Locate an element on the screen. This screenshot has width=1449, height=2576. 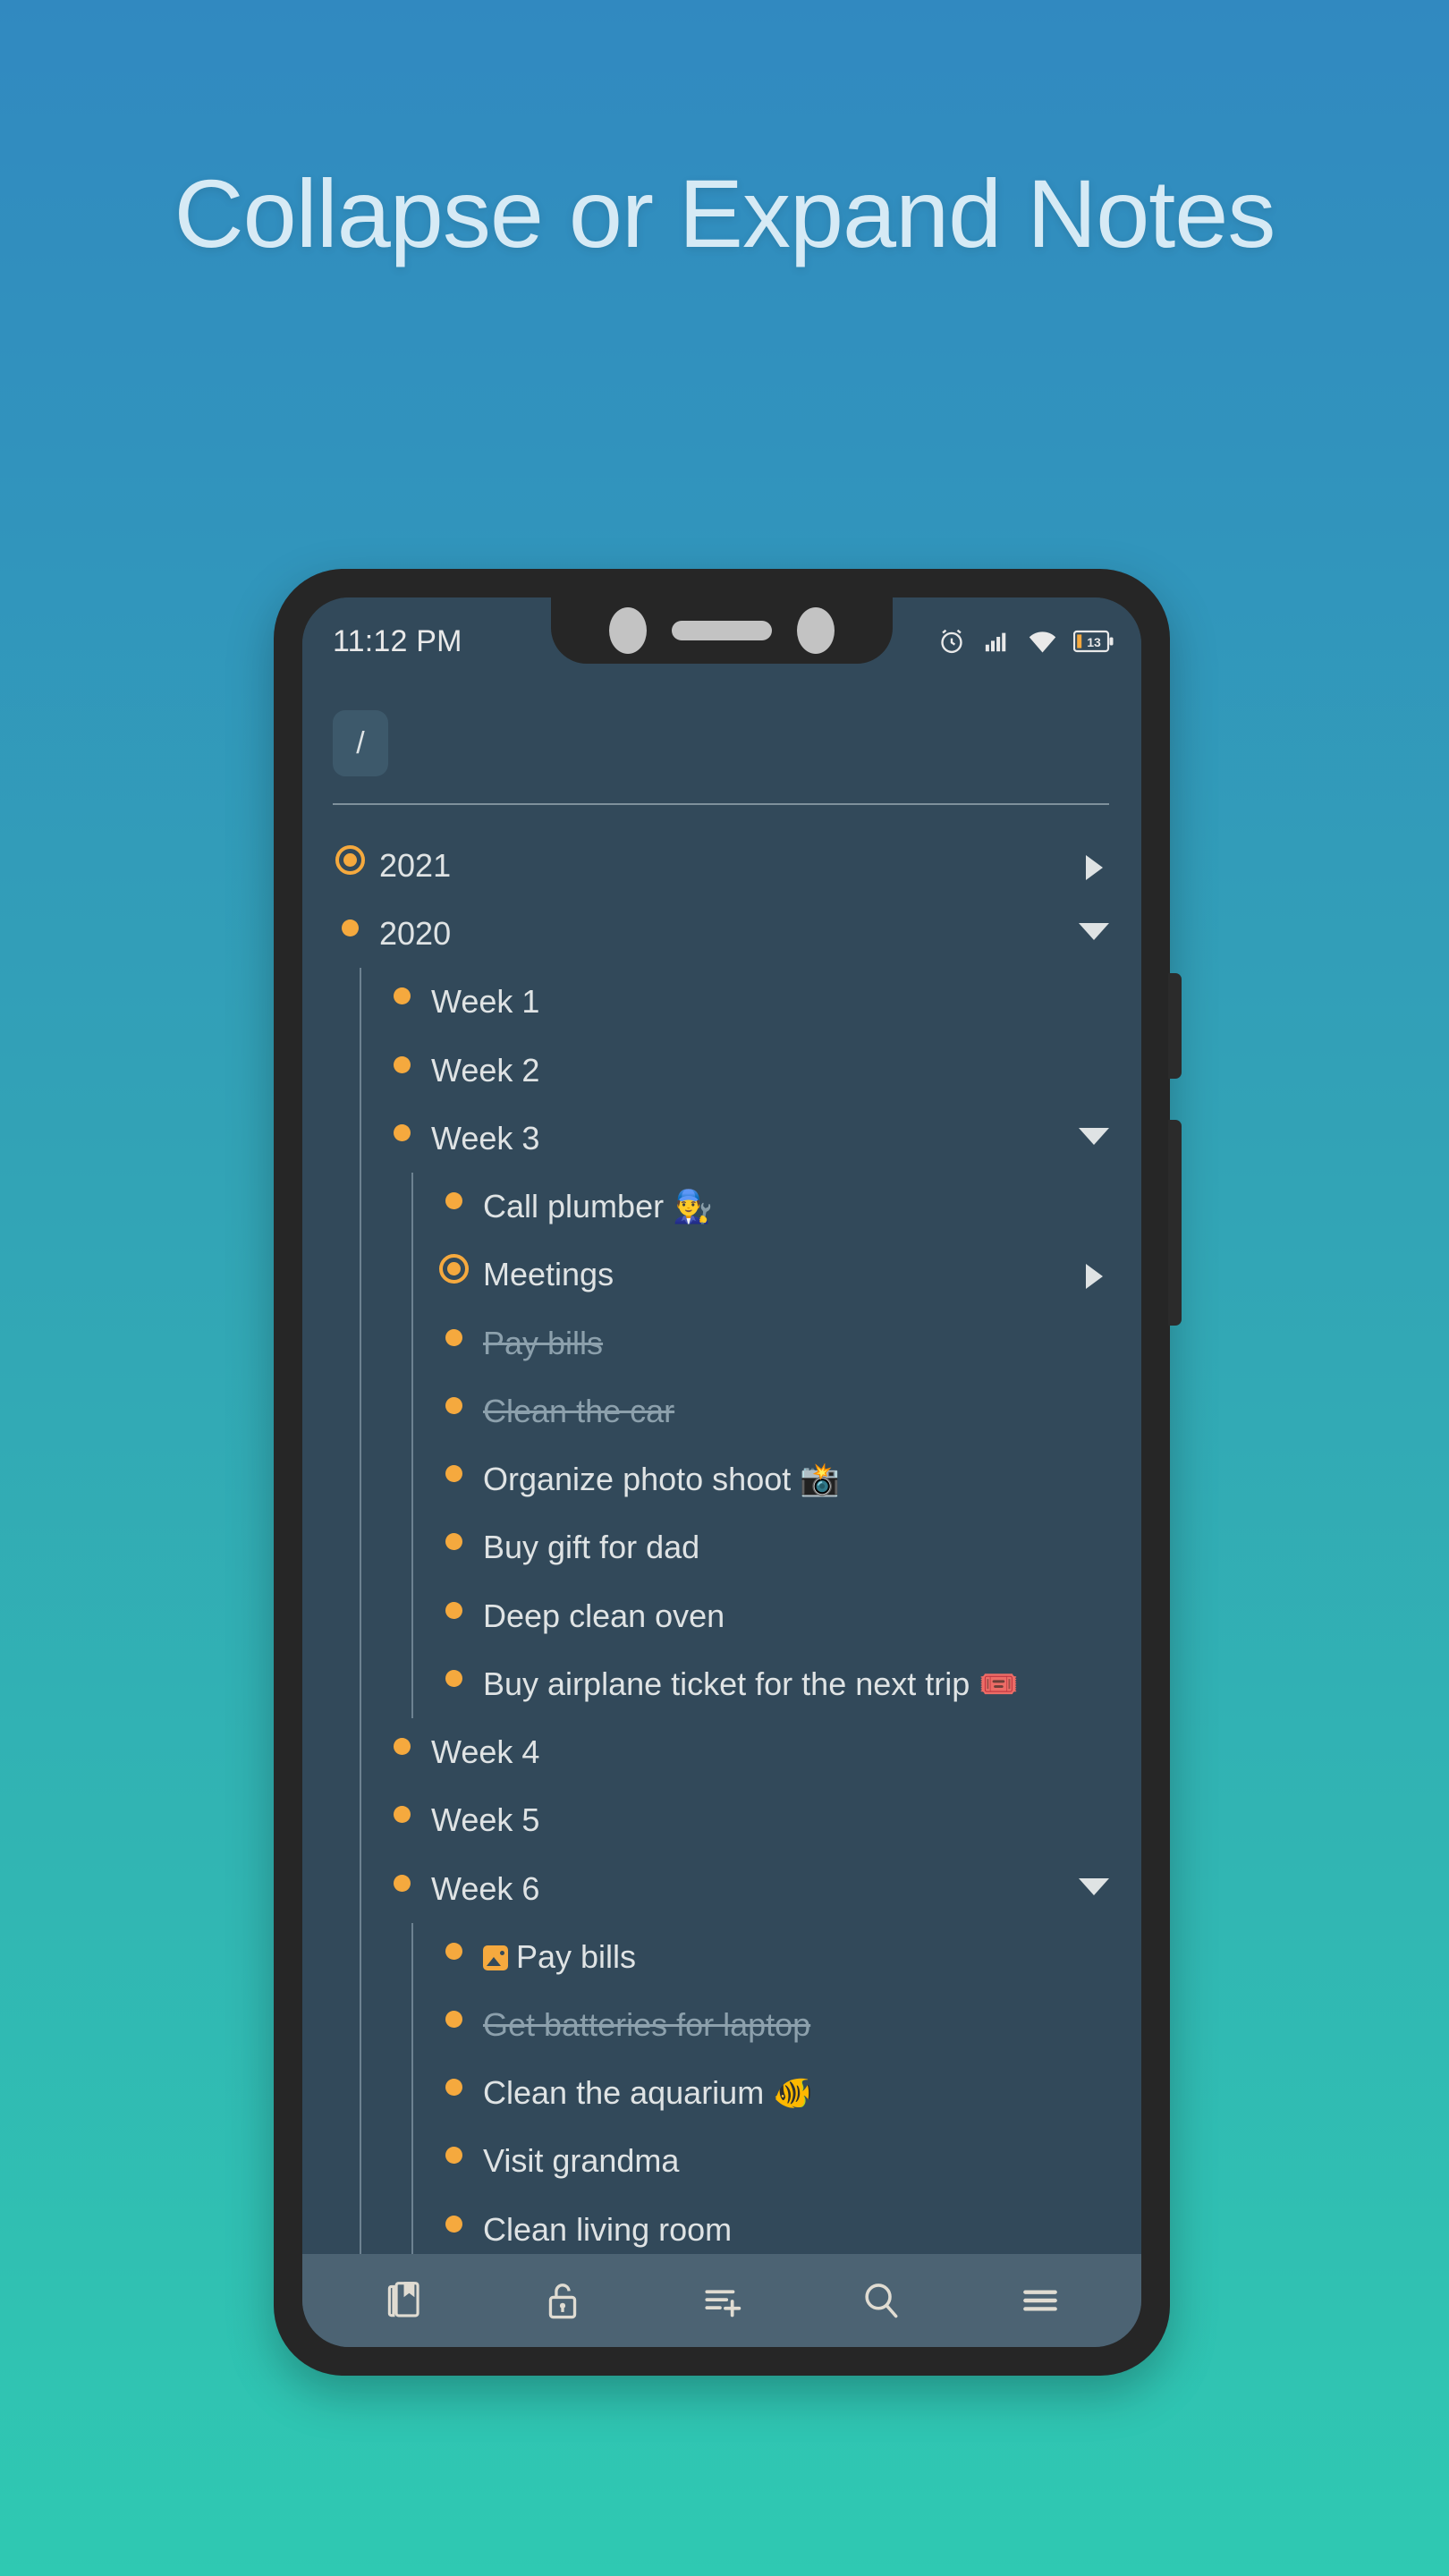
outline-row: Meetings is located at coordinates (721, 1275).